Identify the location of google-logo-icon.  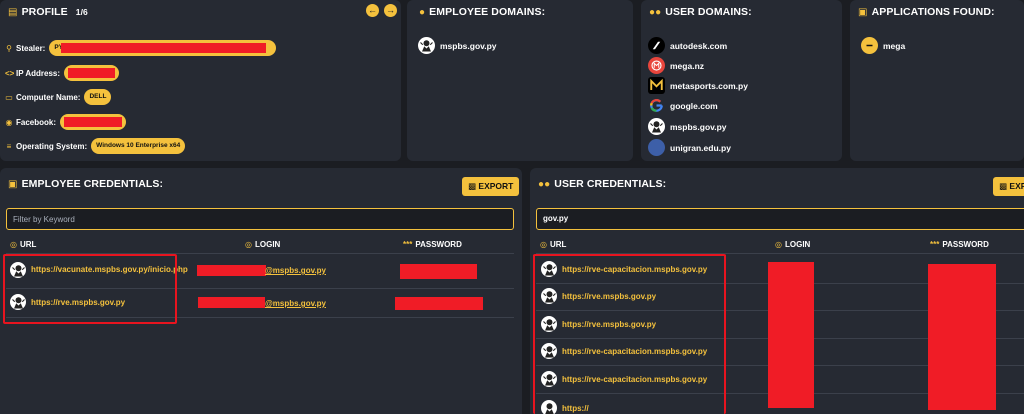
(656, 105).